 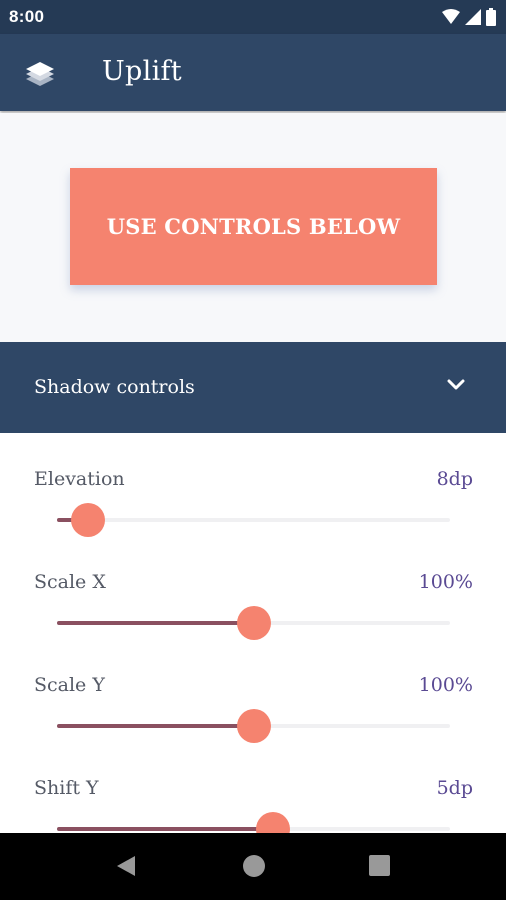 What do you see at coordinates (273, 822) in the screenshot?
I see `shift-y-slider-thumb` at bounding box center [273, 822].